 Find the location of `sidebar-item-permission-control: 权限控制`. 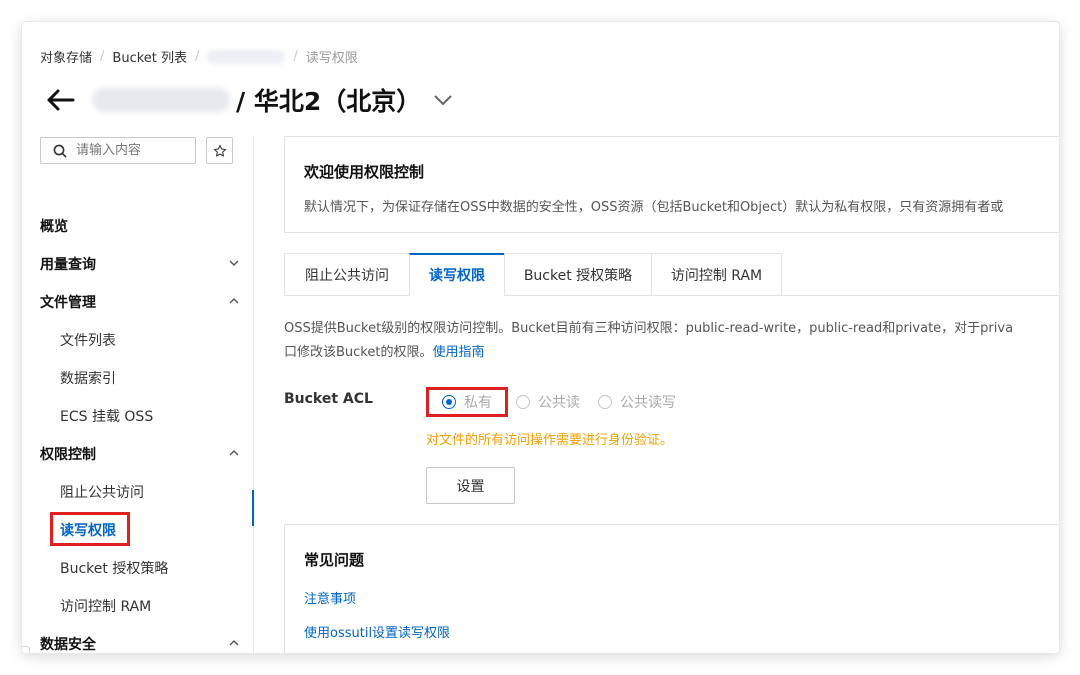

sidebar-item-permission-control: 权限控制 is located at coordinates (138, 454).